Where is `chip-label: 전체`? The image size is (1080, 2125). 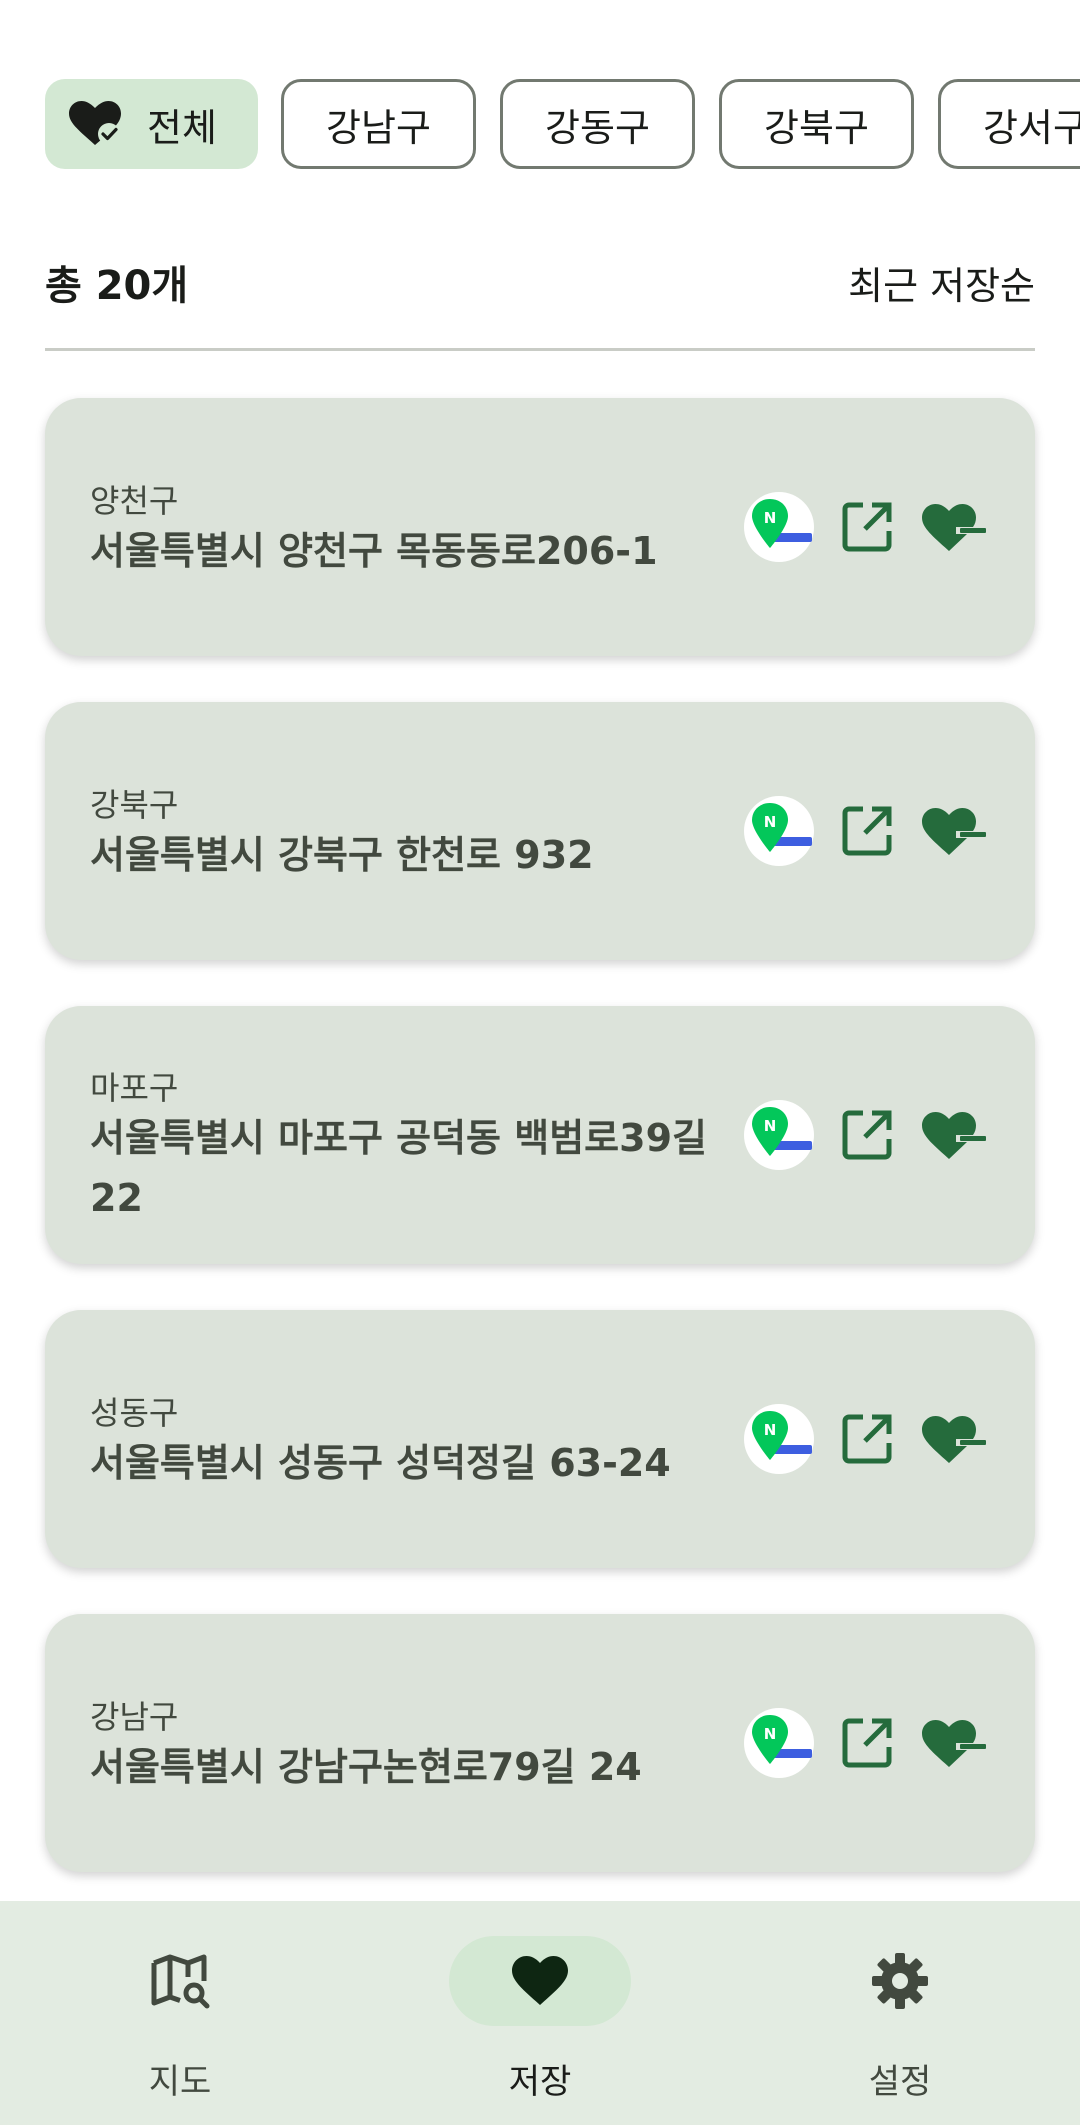
chip-label: 전체 is located at coordinates (182, 127).